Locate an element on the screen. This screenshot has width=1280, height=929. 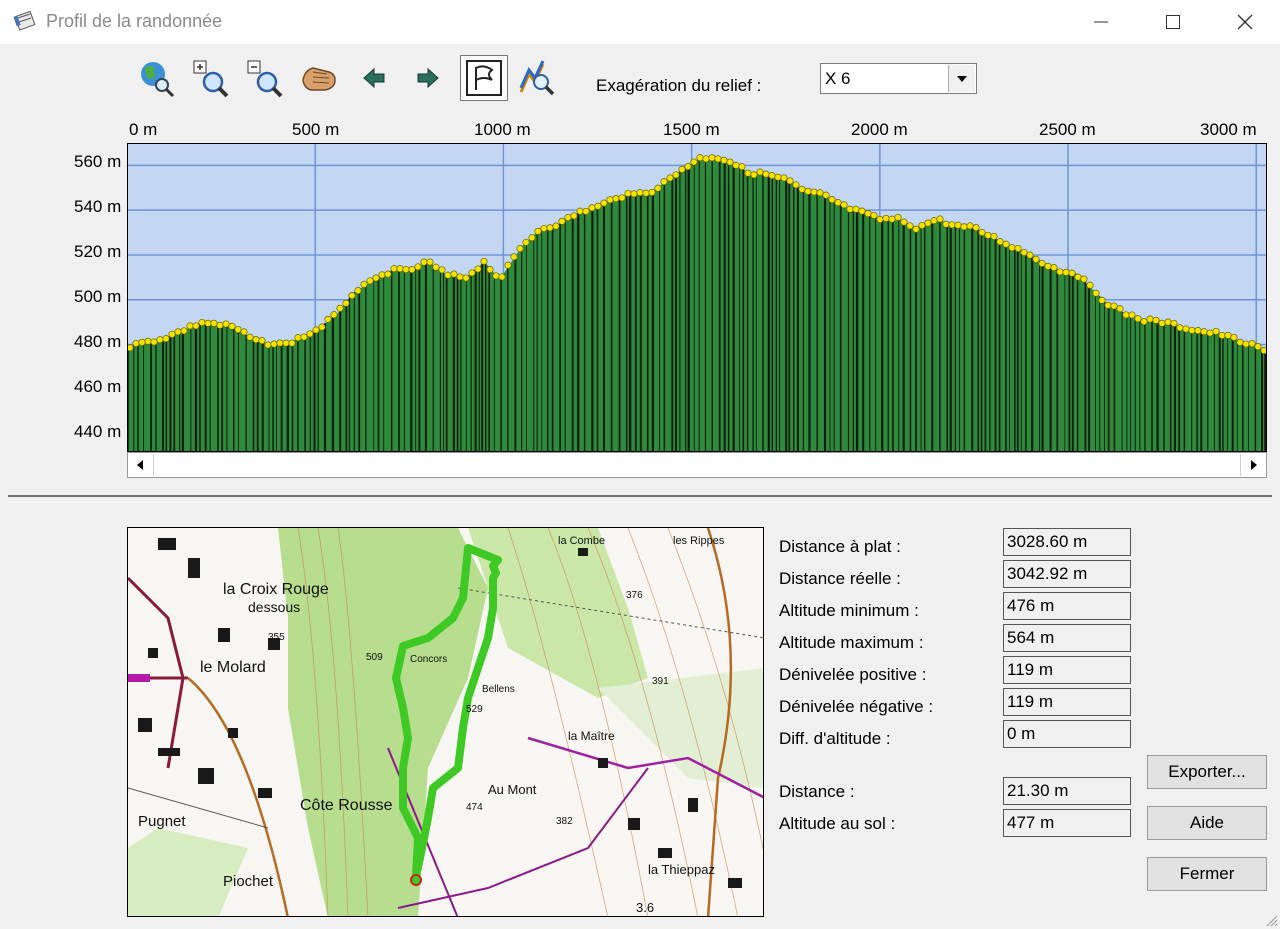
flag-toggle-button is located at coordinates (484, 78).